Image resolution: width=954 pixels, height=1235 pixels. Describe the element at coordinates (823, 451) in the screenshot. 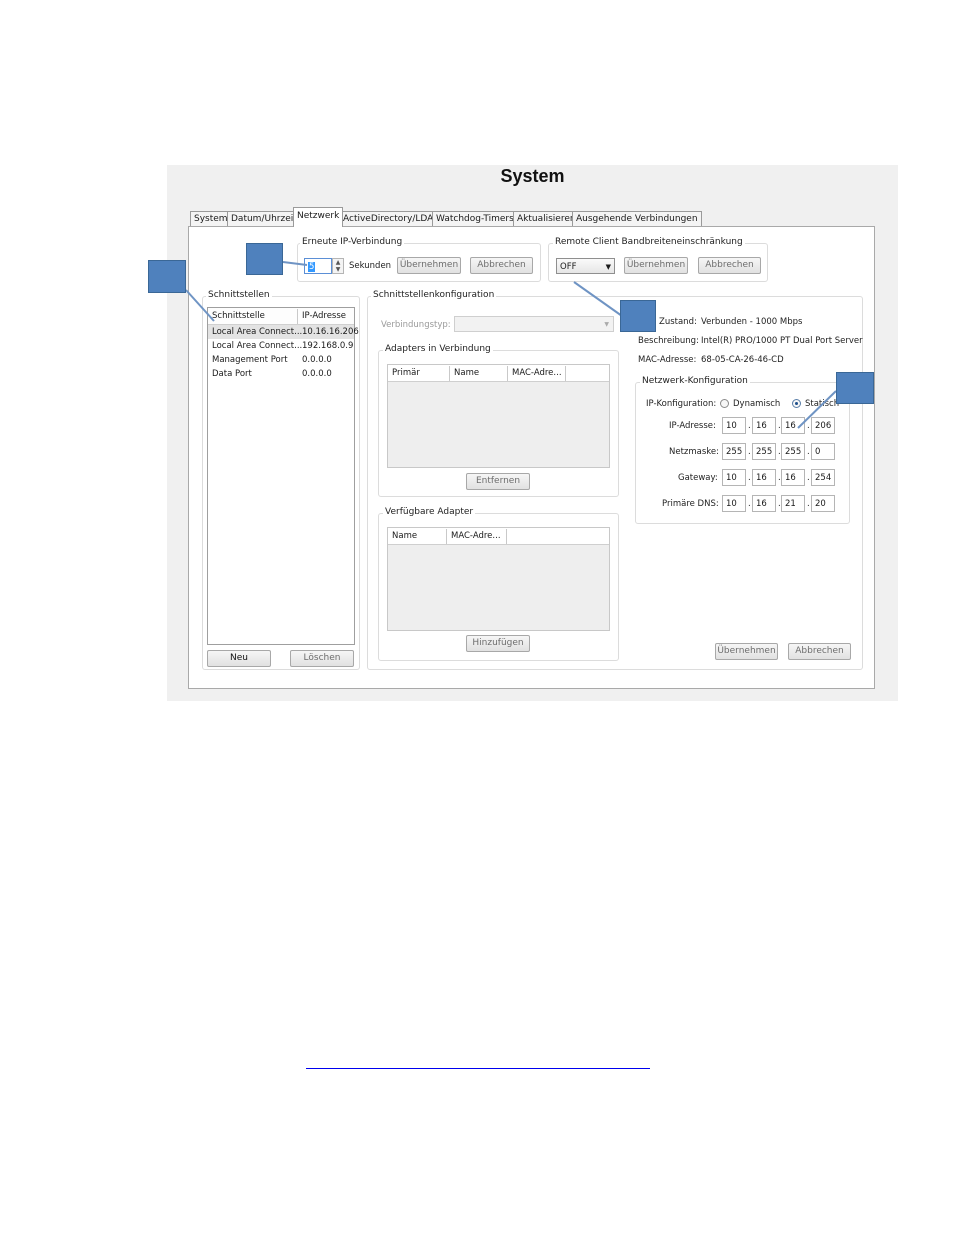

I see `mask-octet-4: 0` at that location.